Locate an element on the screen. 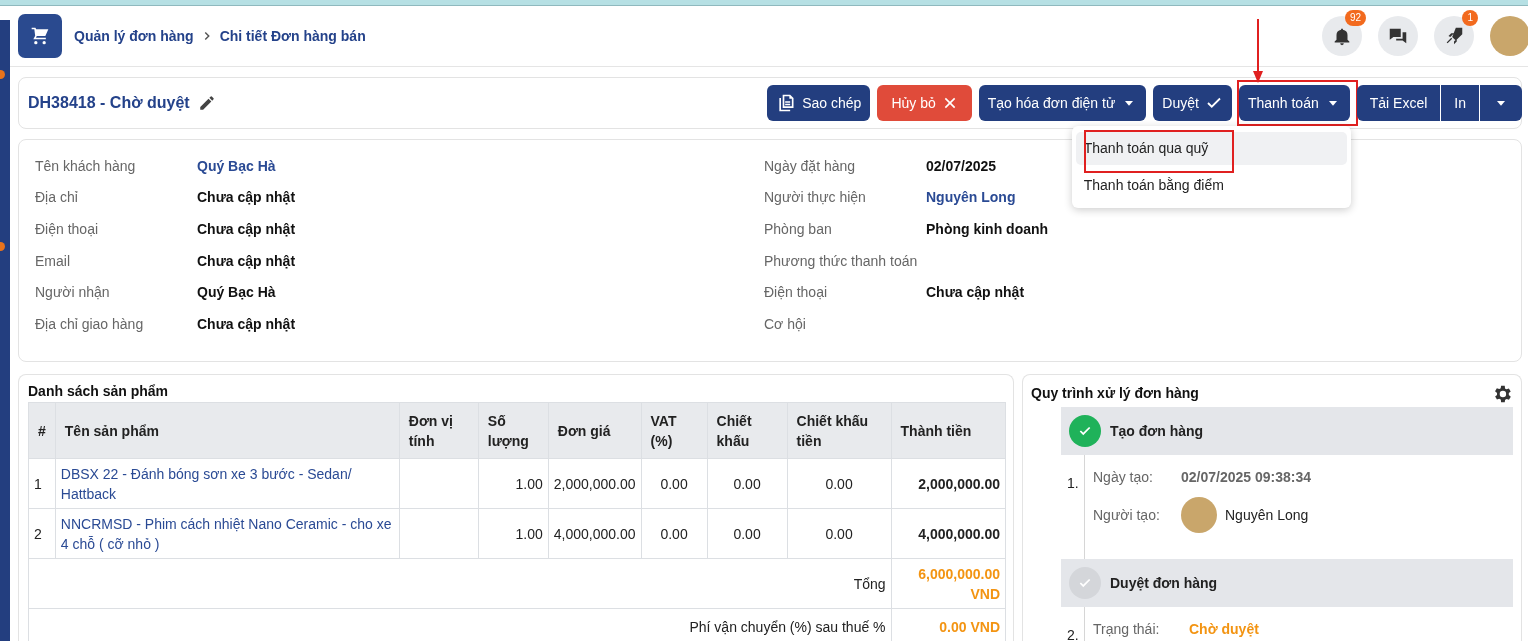  summary-value: 6,000,000.00 VND is located at coordinates (948, 583).